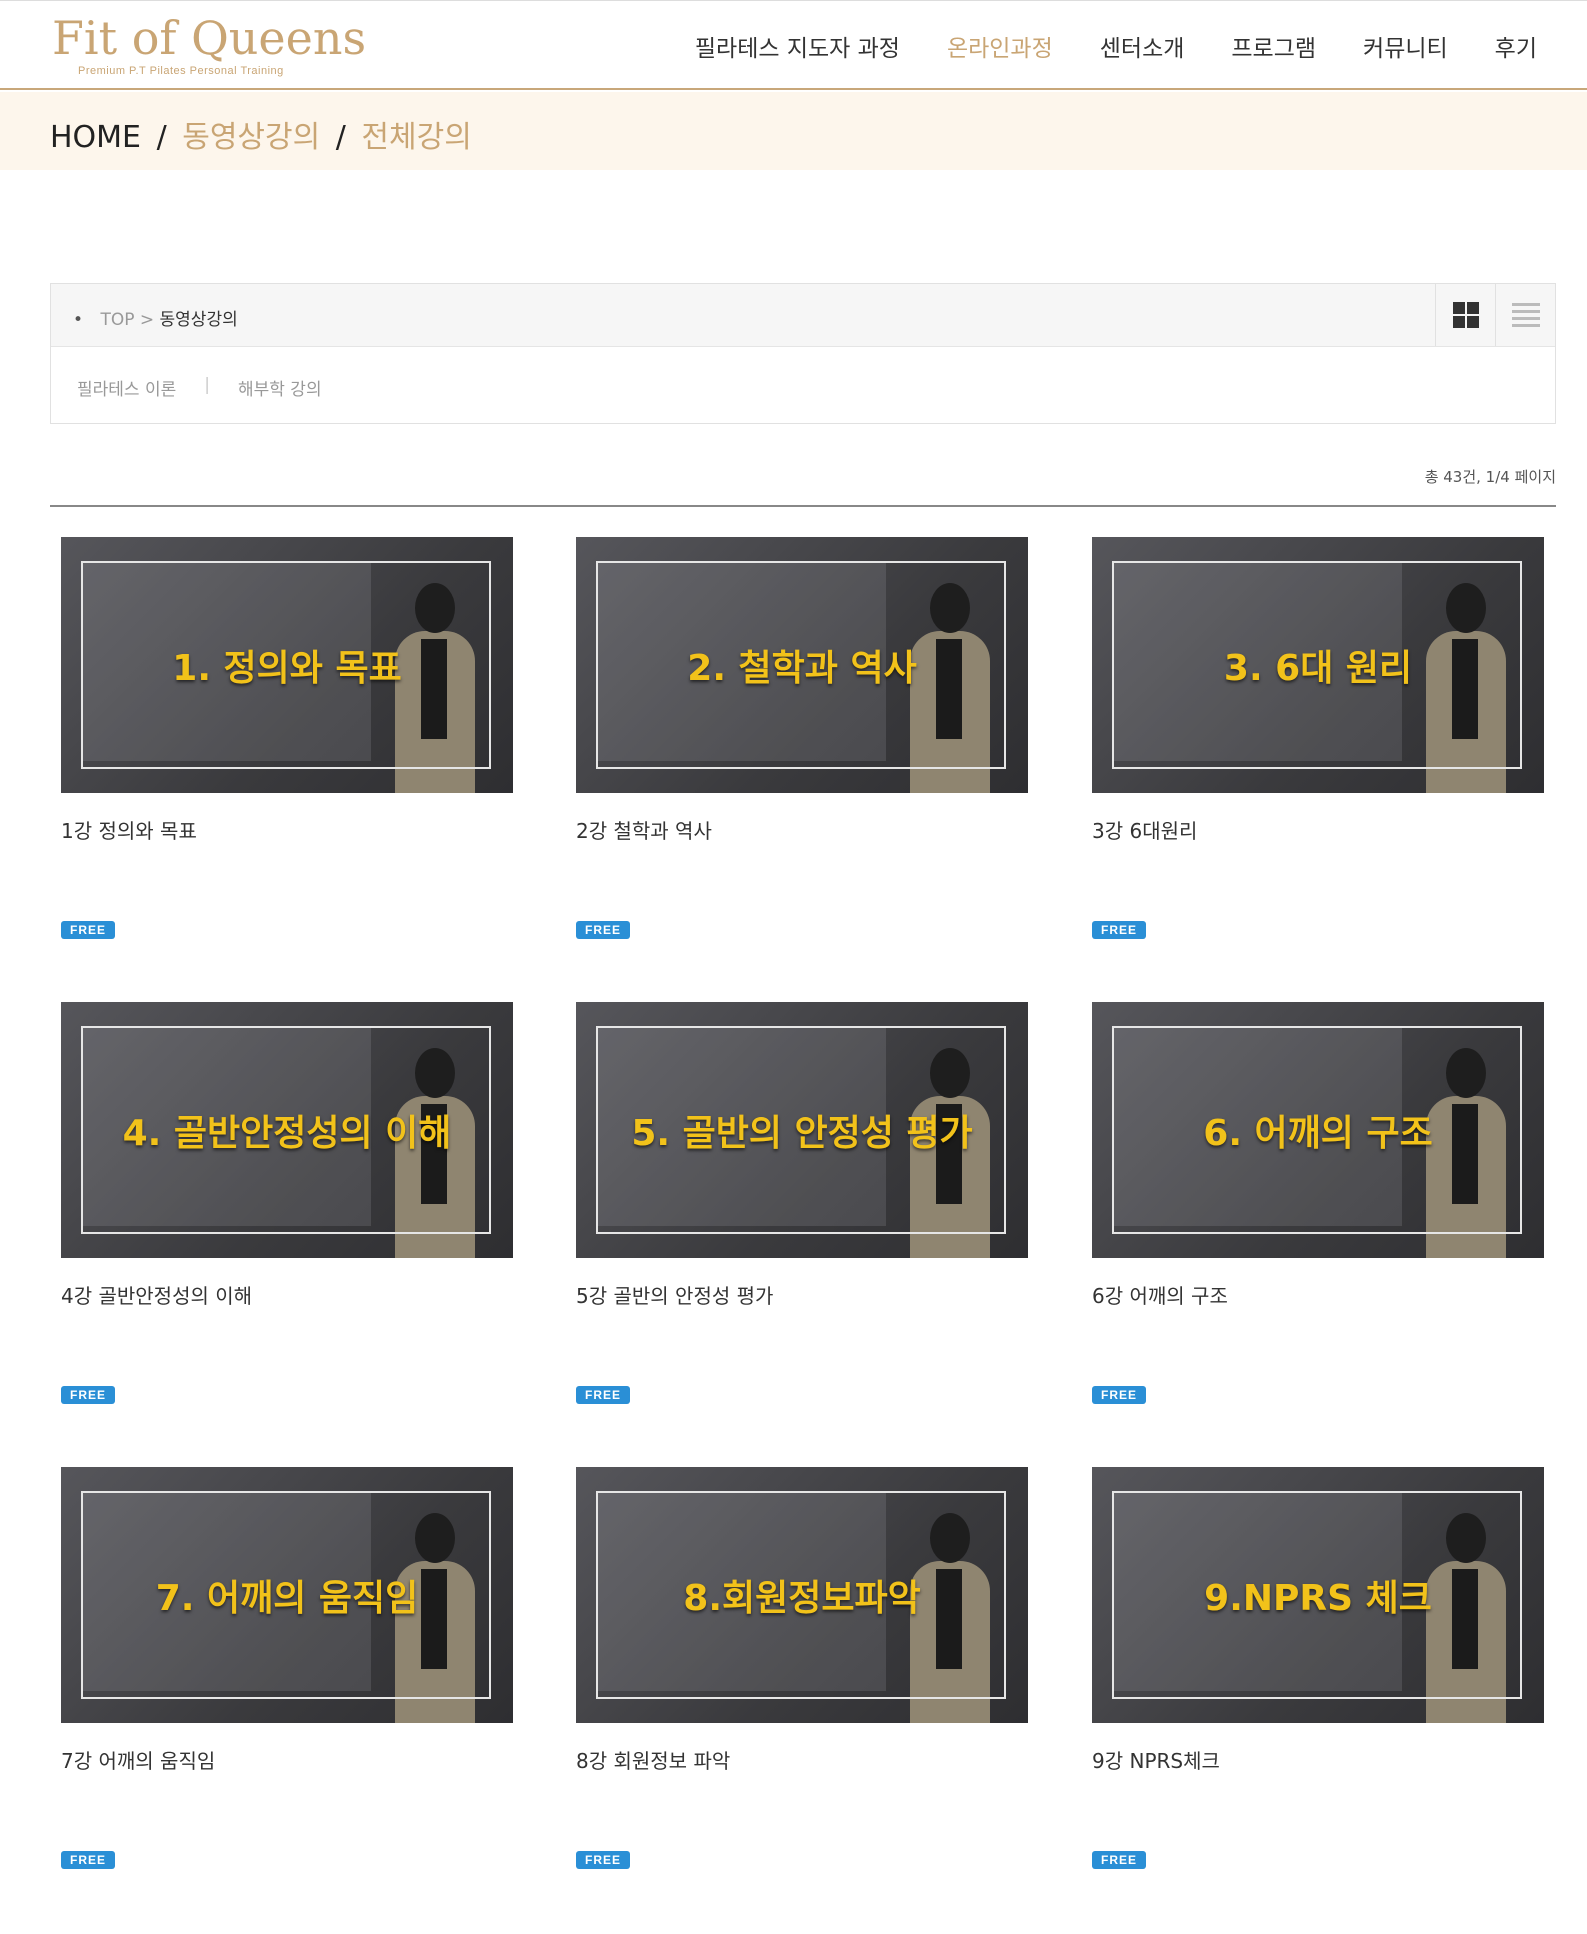 Image resolution: width=1587 pixels, height=1934 pixels. I want to click on breadcrumb-page: 전체강의, so click(416, 137).